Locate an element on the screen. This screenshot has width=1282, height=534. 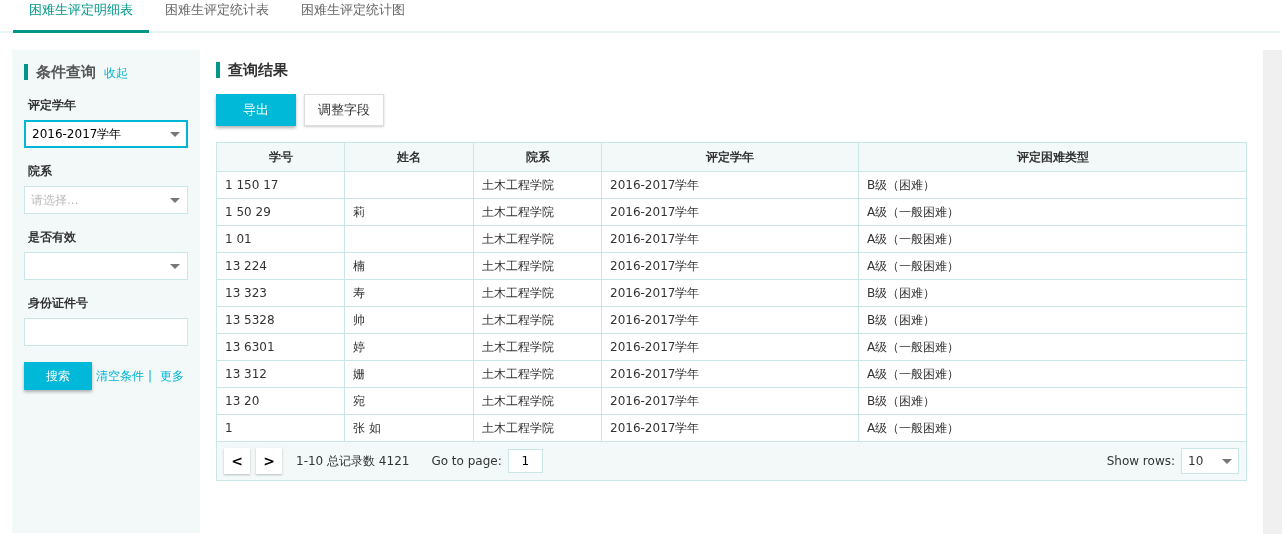
table-cell: 13 224 is located at coordinates (246, 266).